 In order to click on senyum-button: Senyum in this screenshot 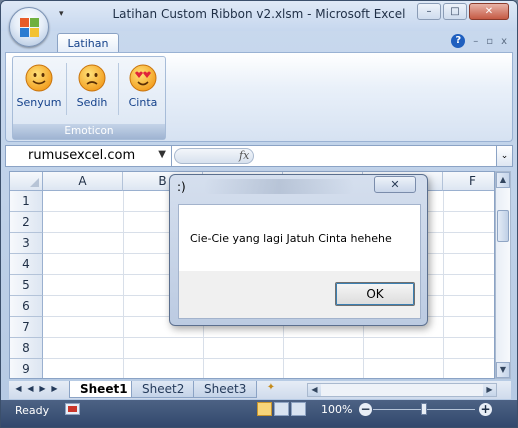, I will do `click(39, 89)`.